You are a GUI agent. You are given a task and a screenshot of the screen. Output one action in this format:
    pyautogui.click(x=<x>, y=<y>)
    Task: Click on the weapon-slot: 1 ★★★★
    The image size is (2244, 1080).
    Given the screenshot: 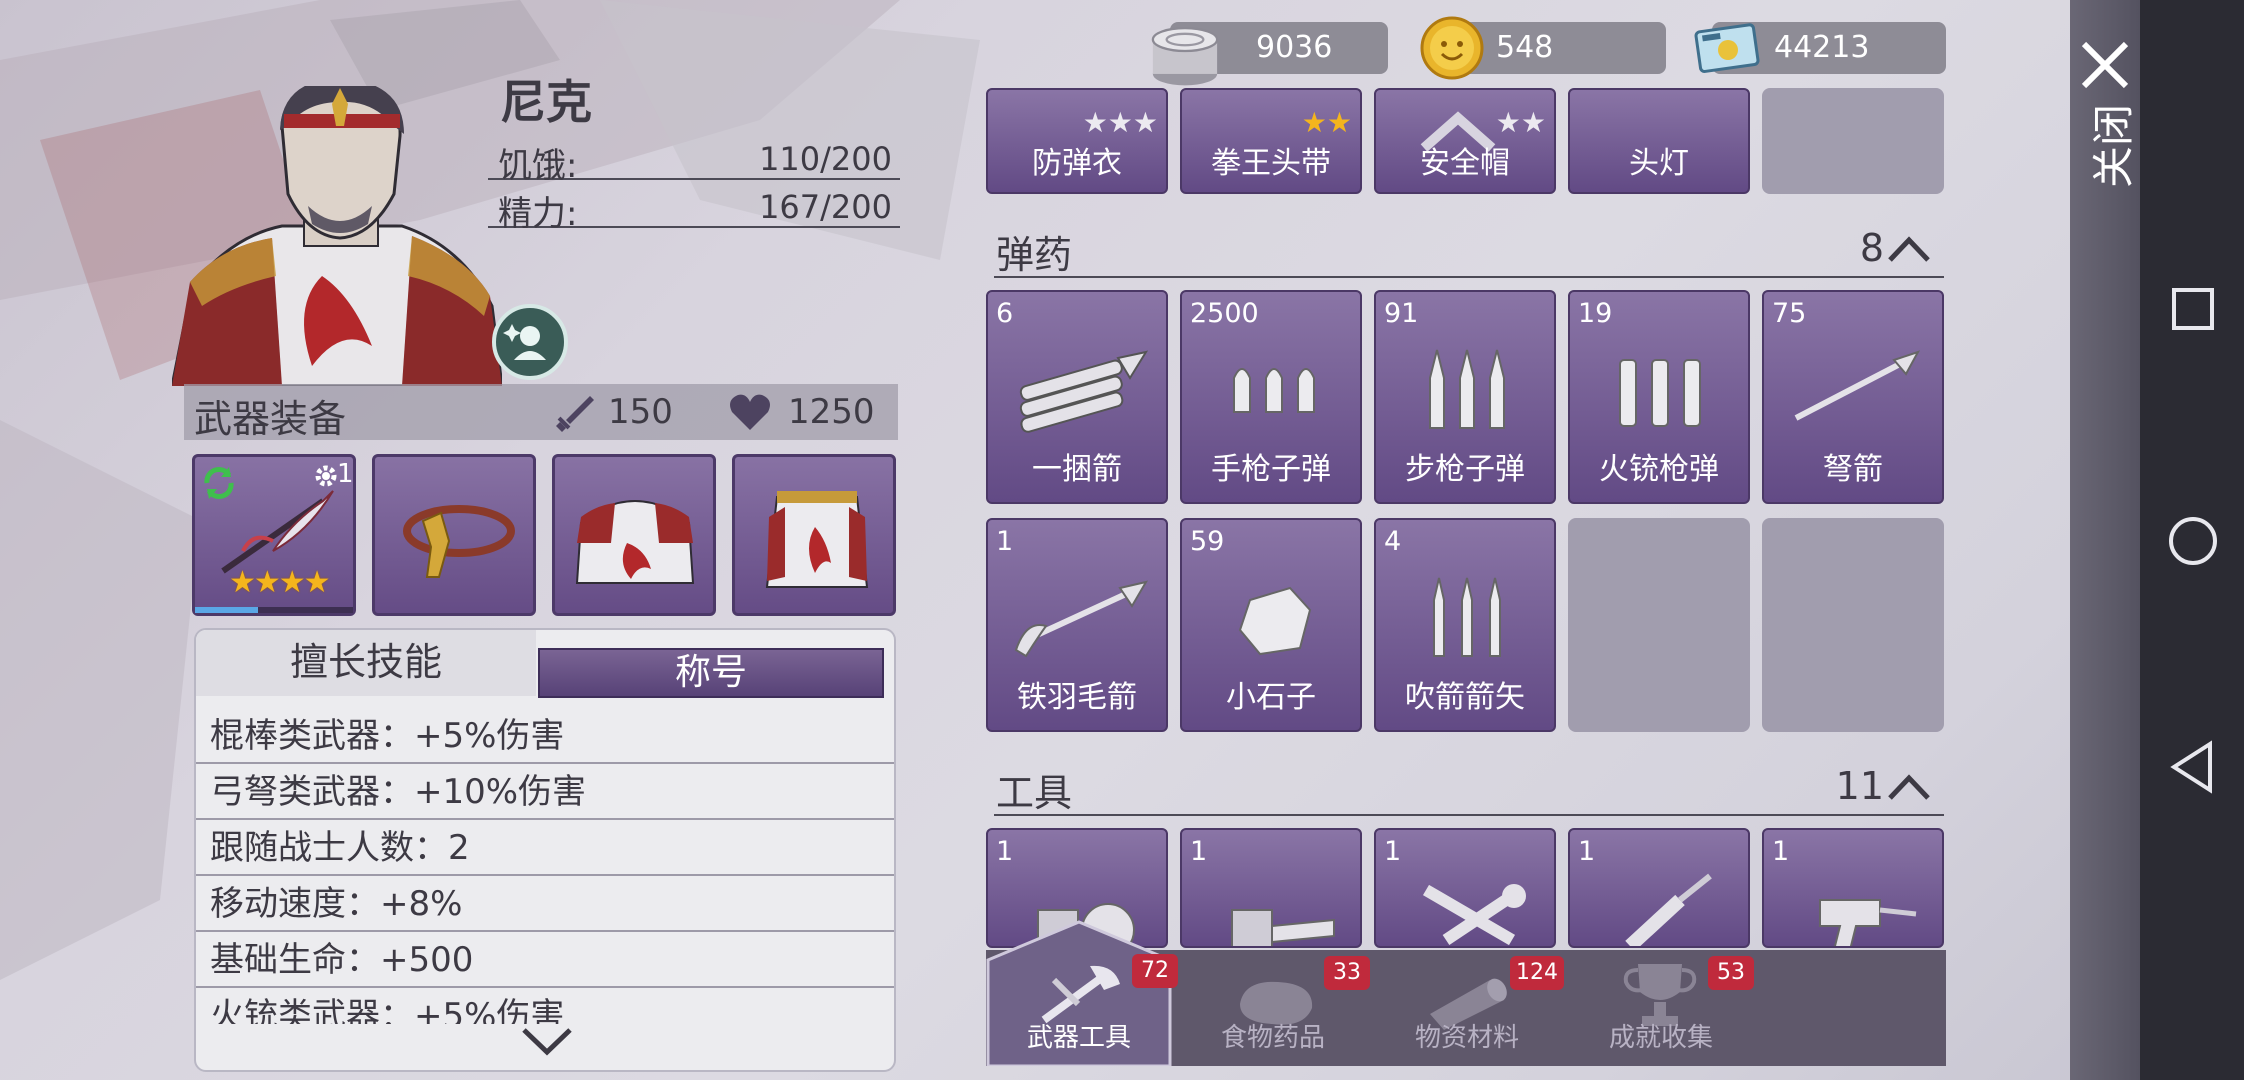 What is the action you would take?
    pyautogui.click(x=274, y=535)
    